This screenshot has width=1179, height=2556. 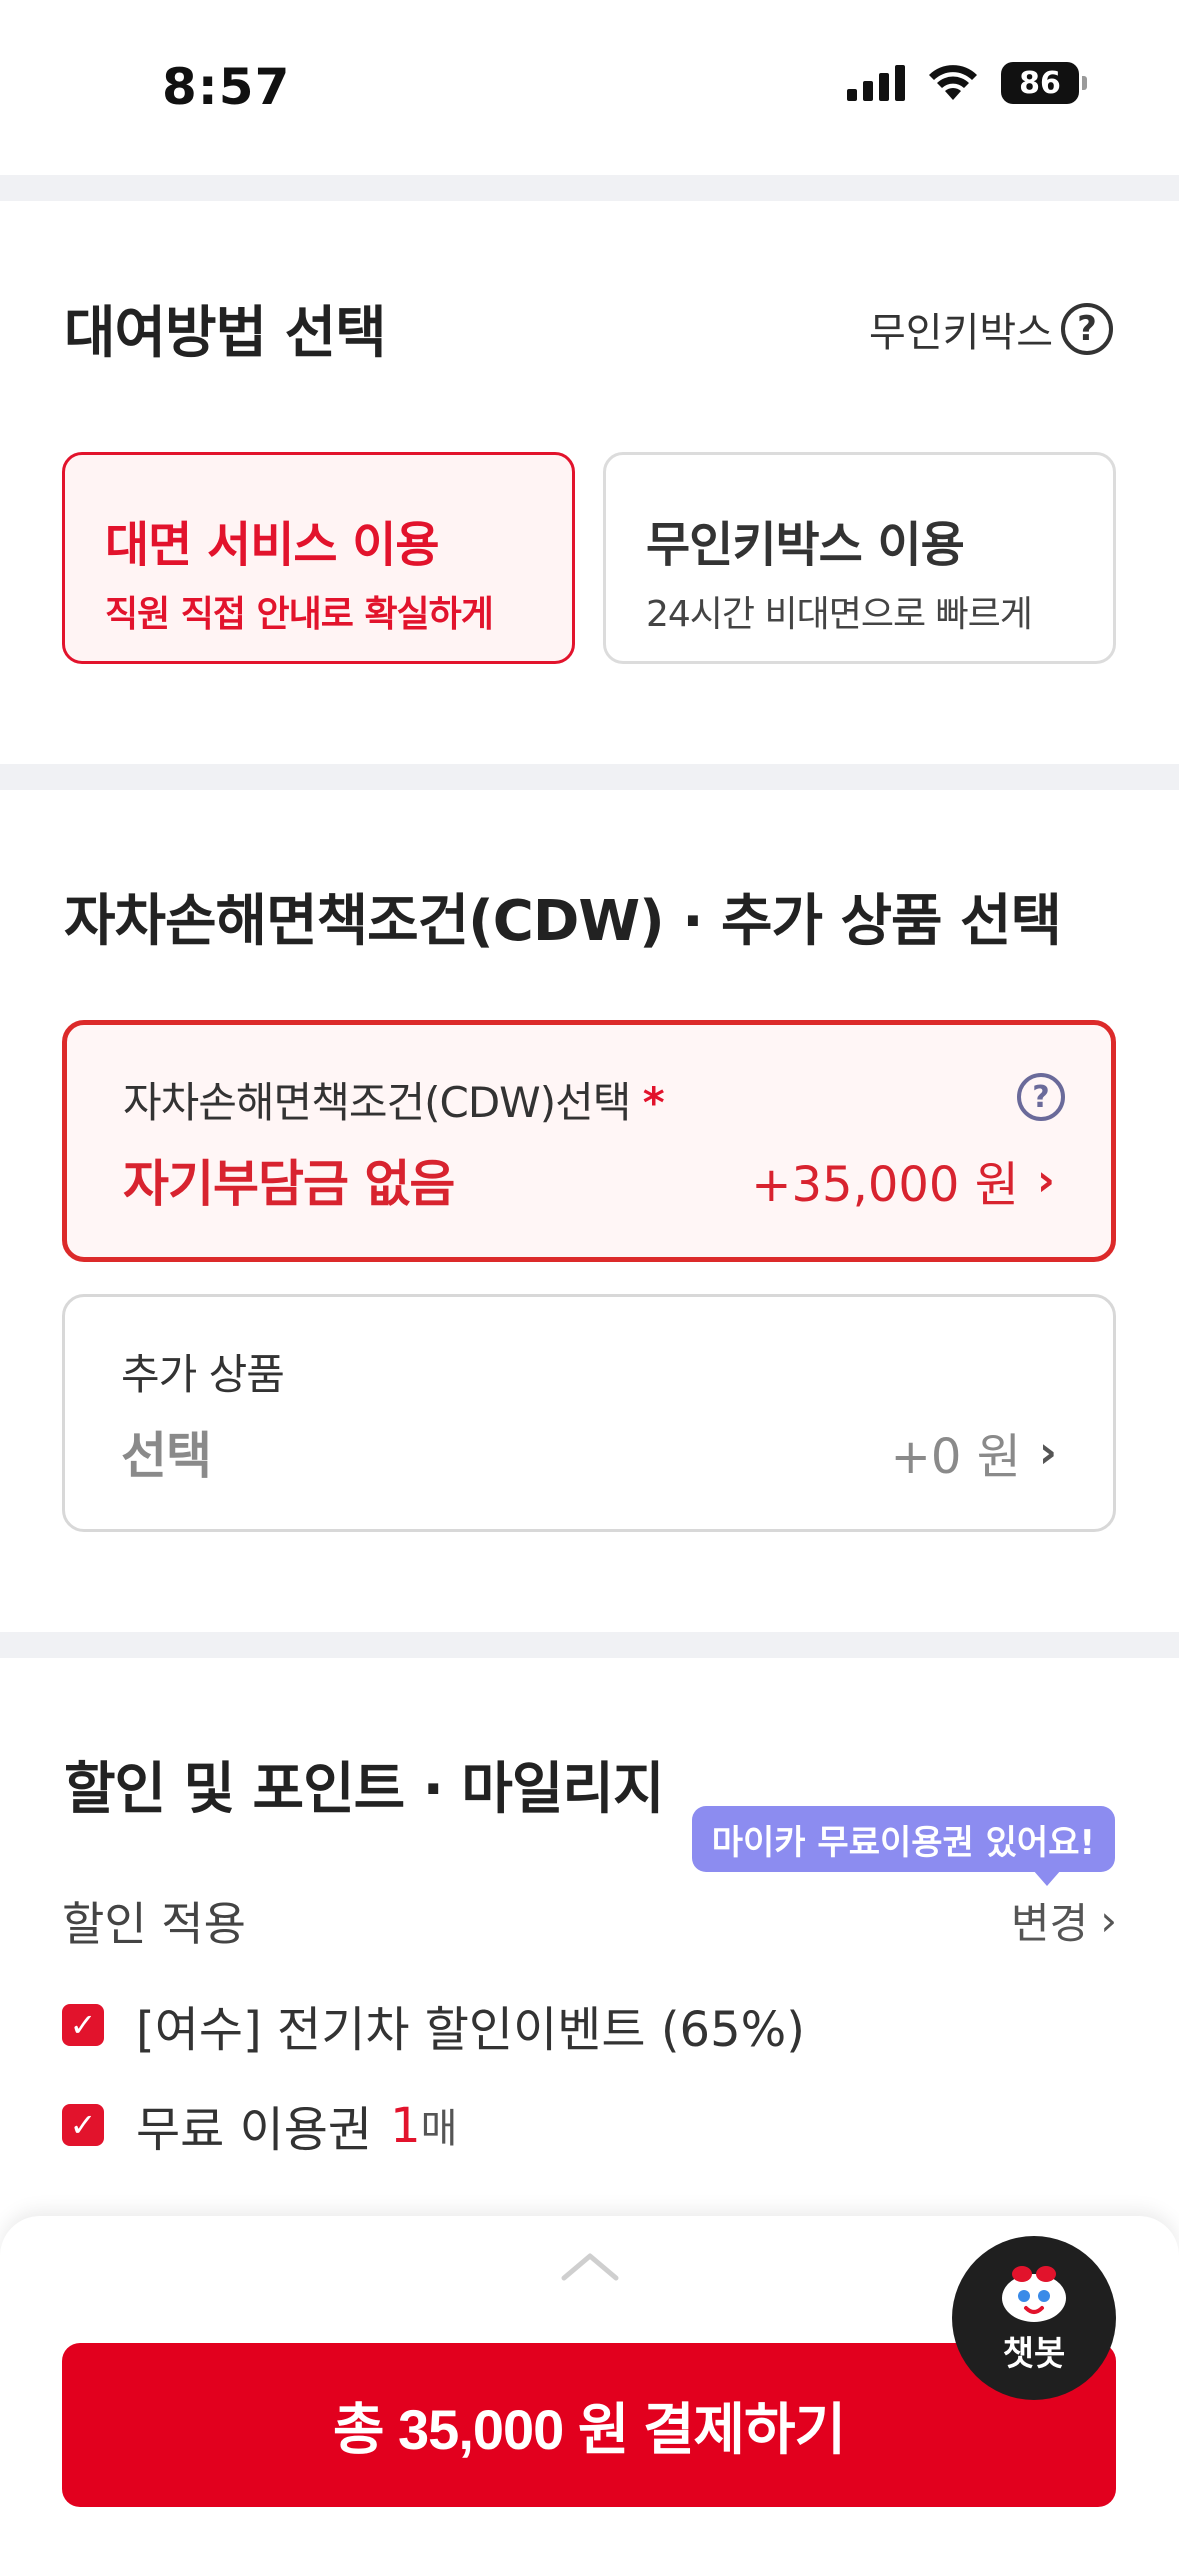 I want to click on addon-price: +0 원, so click(x=955, y=1457).